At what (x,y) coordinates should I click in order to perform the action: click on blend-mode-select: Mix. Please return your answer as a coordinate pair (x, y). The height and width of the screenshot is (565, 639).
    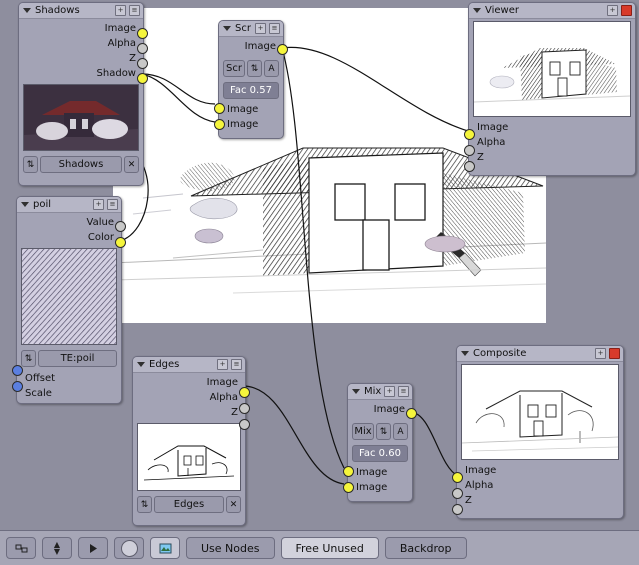
    Looking at the image, I should click on (363, 431).